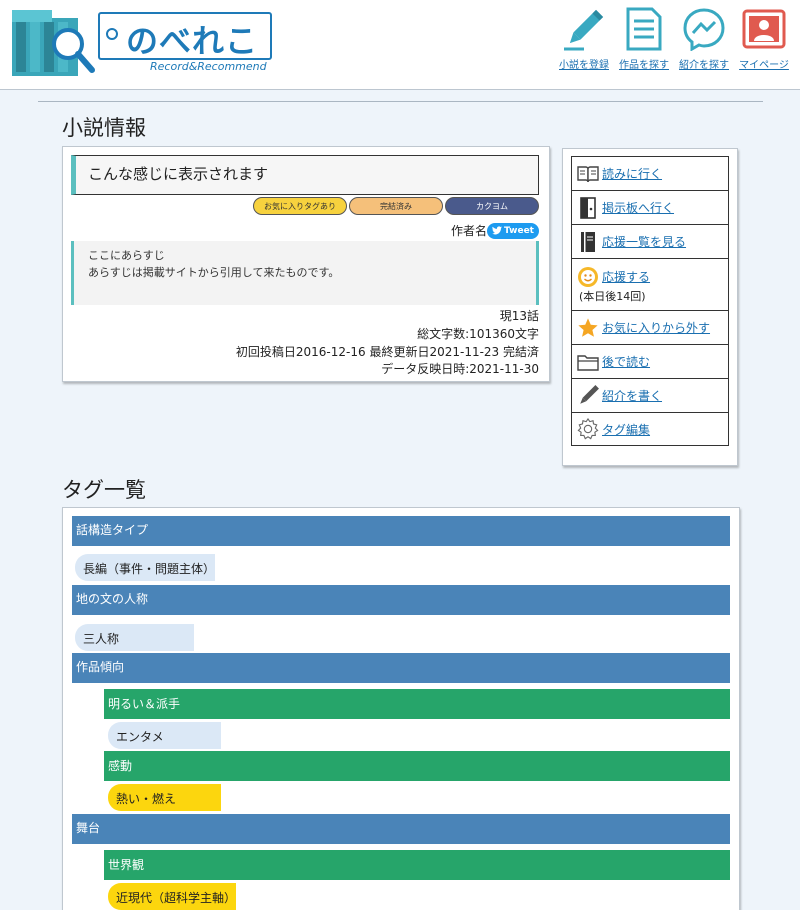 Image resolution: width=800 pixels, height=910 pixels. Describe the element at coordinates (588, 242) in the screenshot. I see `notebook-icon` at that location.